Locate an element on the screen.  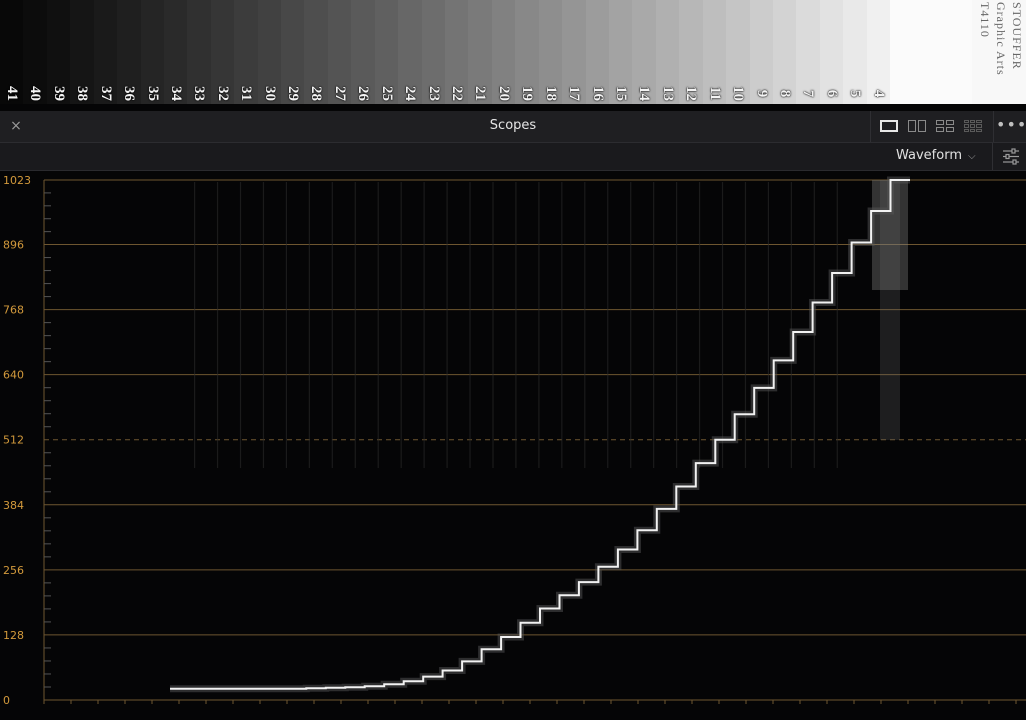
y-tick-label: 768 is located at coordinates (13, 310).